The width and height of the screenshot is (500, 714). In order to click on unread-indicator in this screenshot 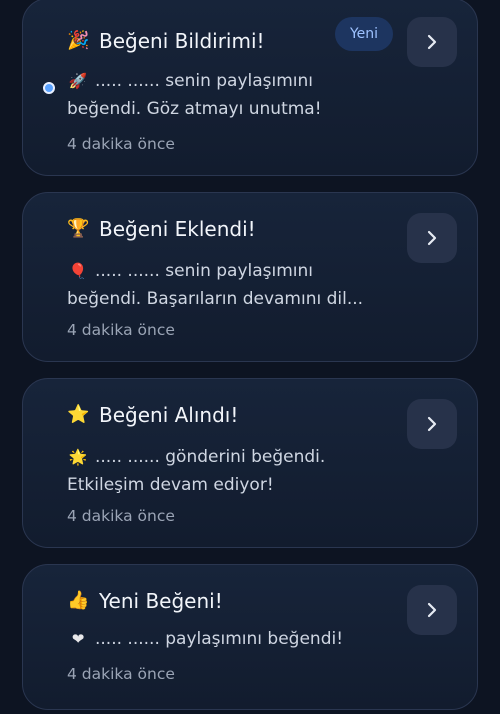, I will do `click(49, 88)`.